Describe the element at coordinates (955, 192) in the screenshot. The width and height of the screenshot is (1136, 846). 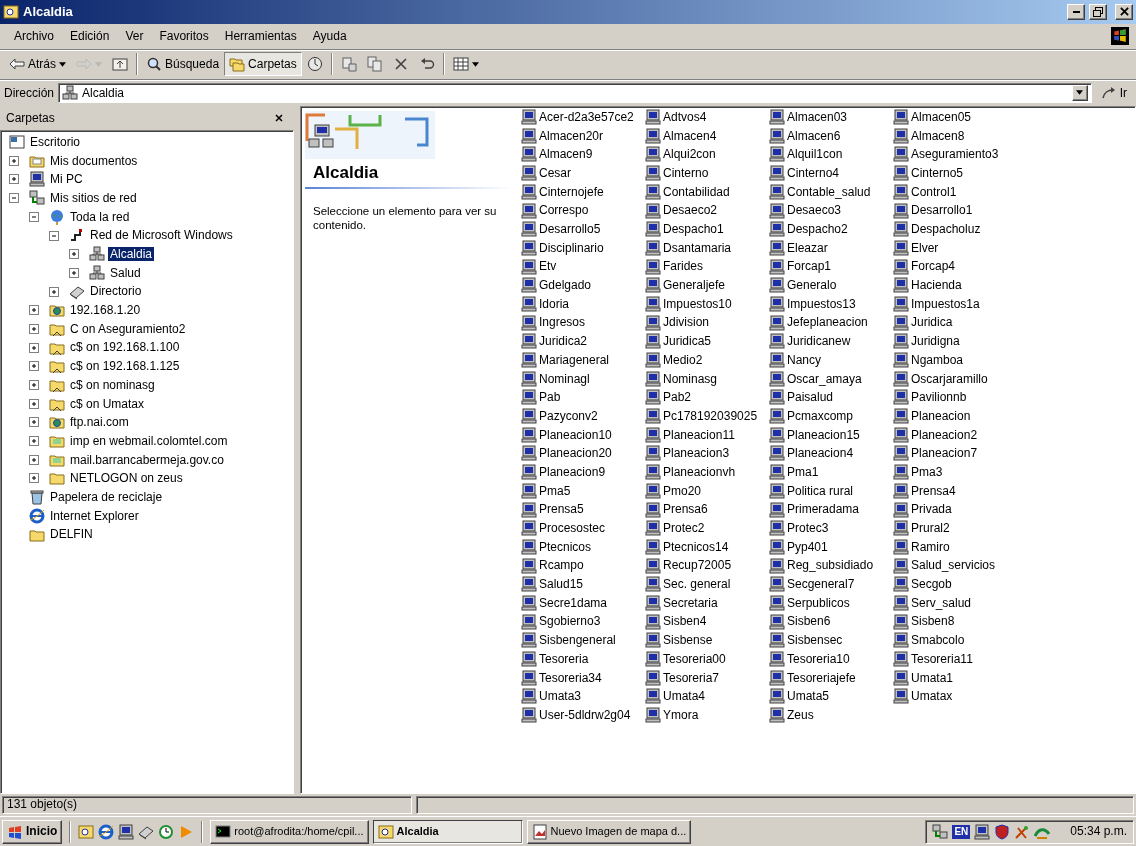
I see `computer-item: Control1` at that location.